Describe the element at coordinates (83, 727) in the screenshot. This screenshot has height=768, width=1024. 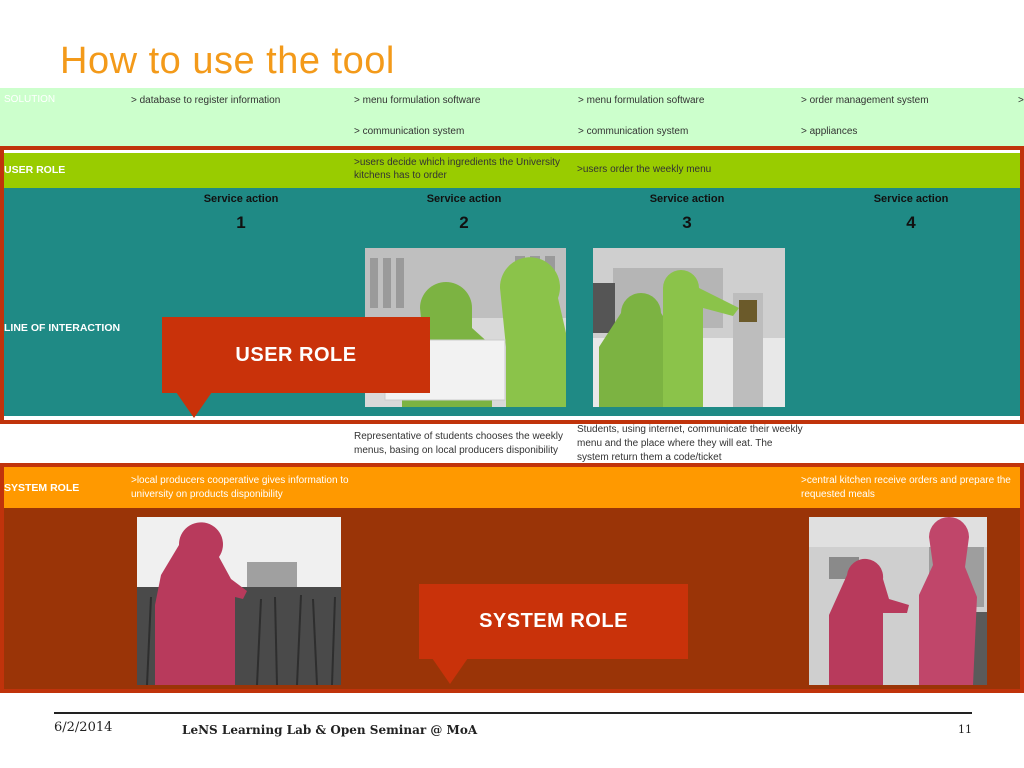
I see `footer-date: 6/2/2014` at that location.